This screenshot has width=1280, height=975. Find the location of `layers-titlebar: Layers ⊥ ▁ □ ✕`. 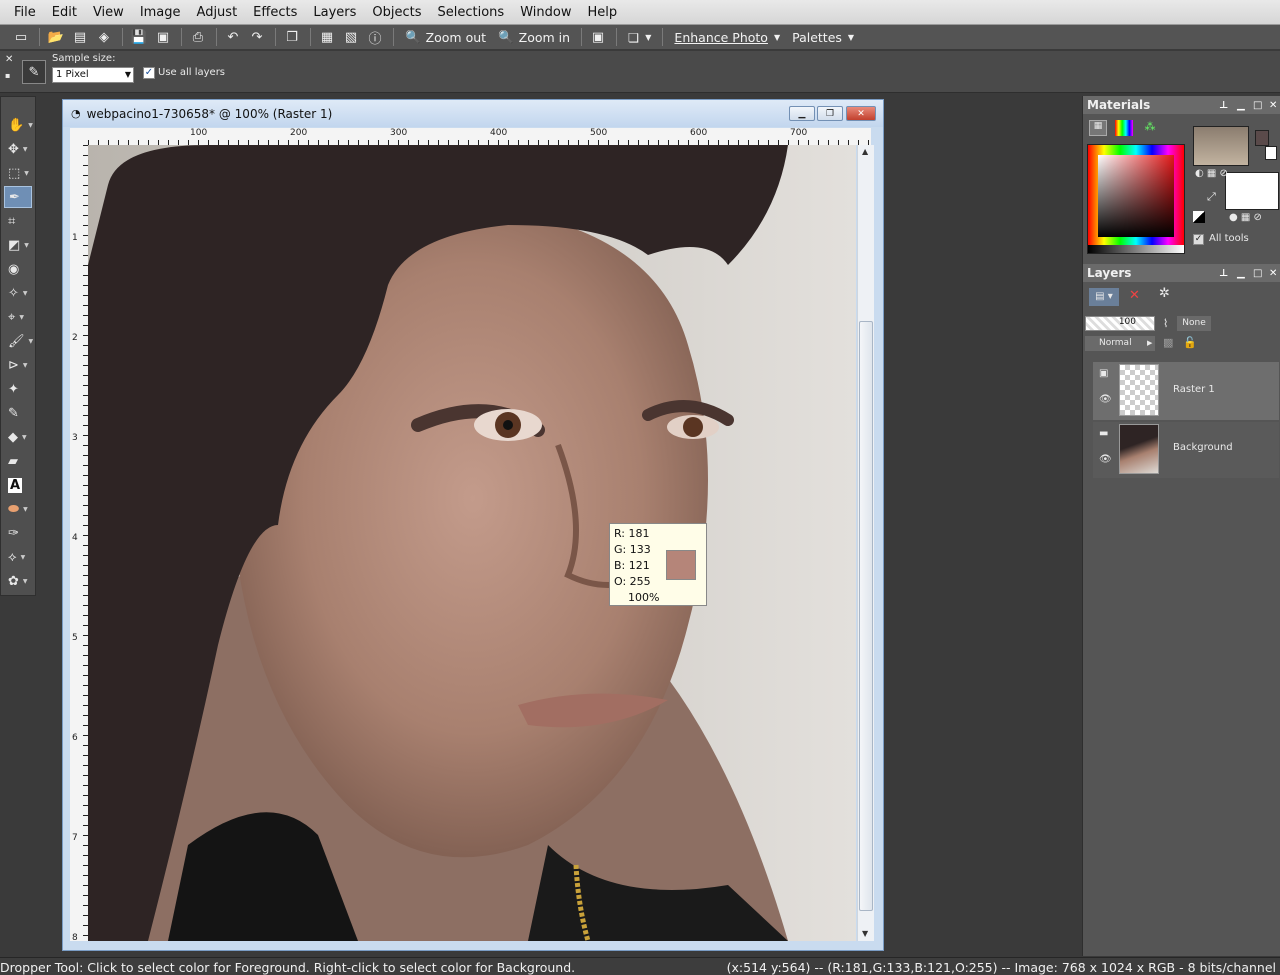

layers-titlebar: Layers ⊥ ▁ □ ✕ is located at coordinates (1181, 273).